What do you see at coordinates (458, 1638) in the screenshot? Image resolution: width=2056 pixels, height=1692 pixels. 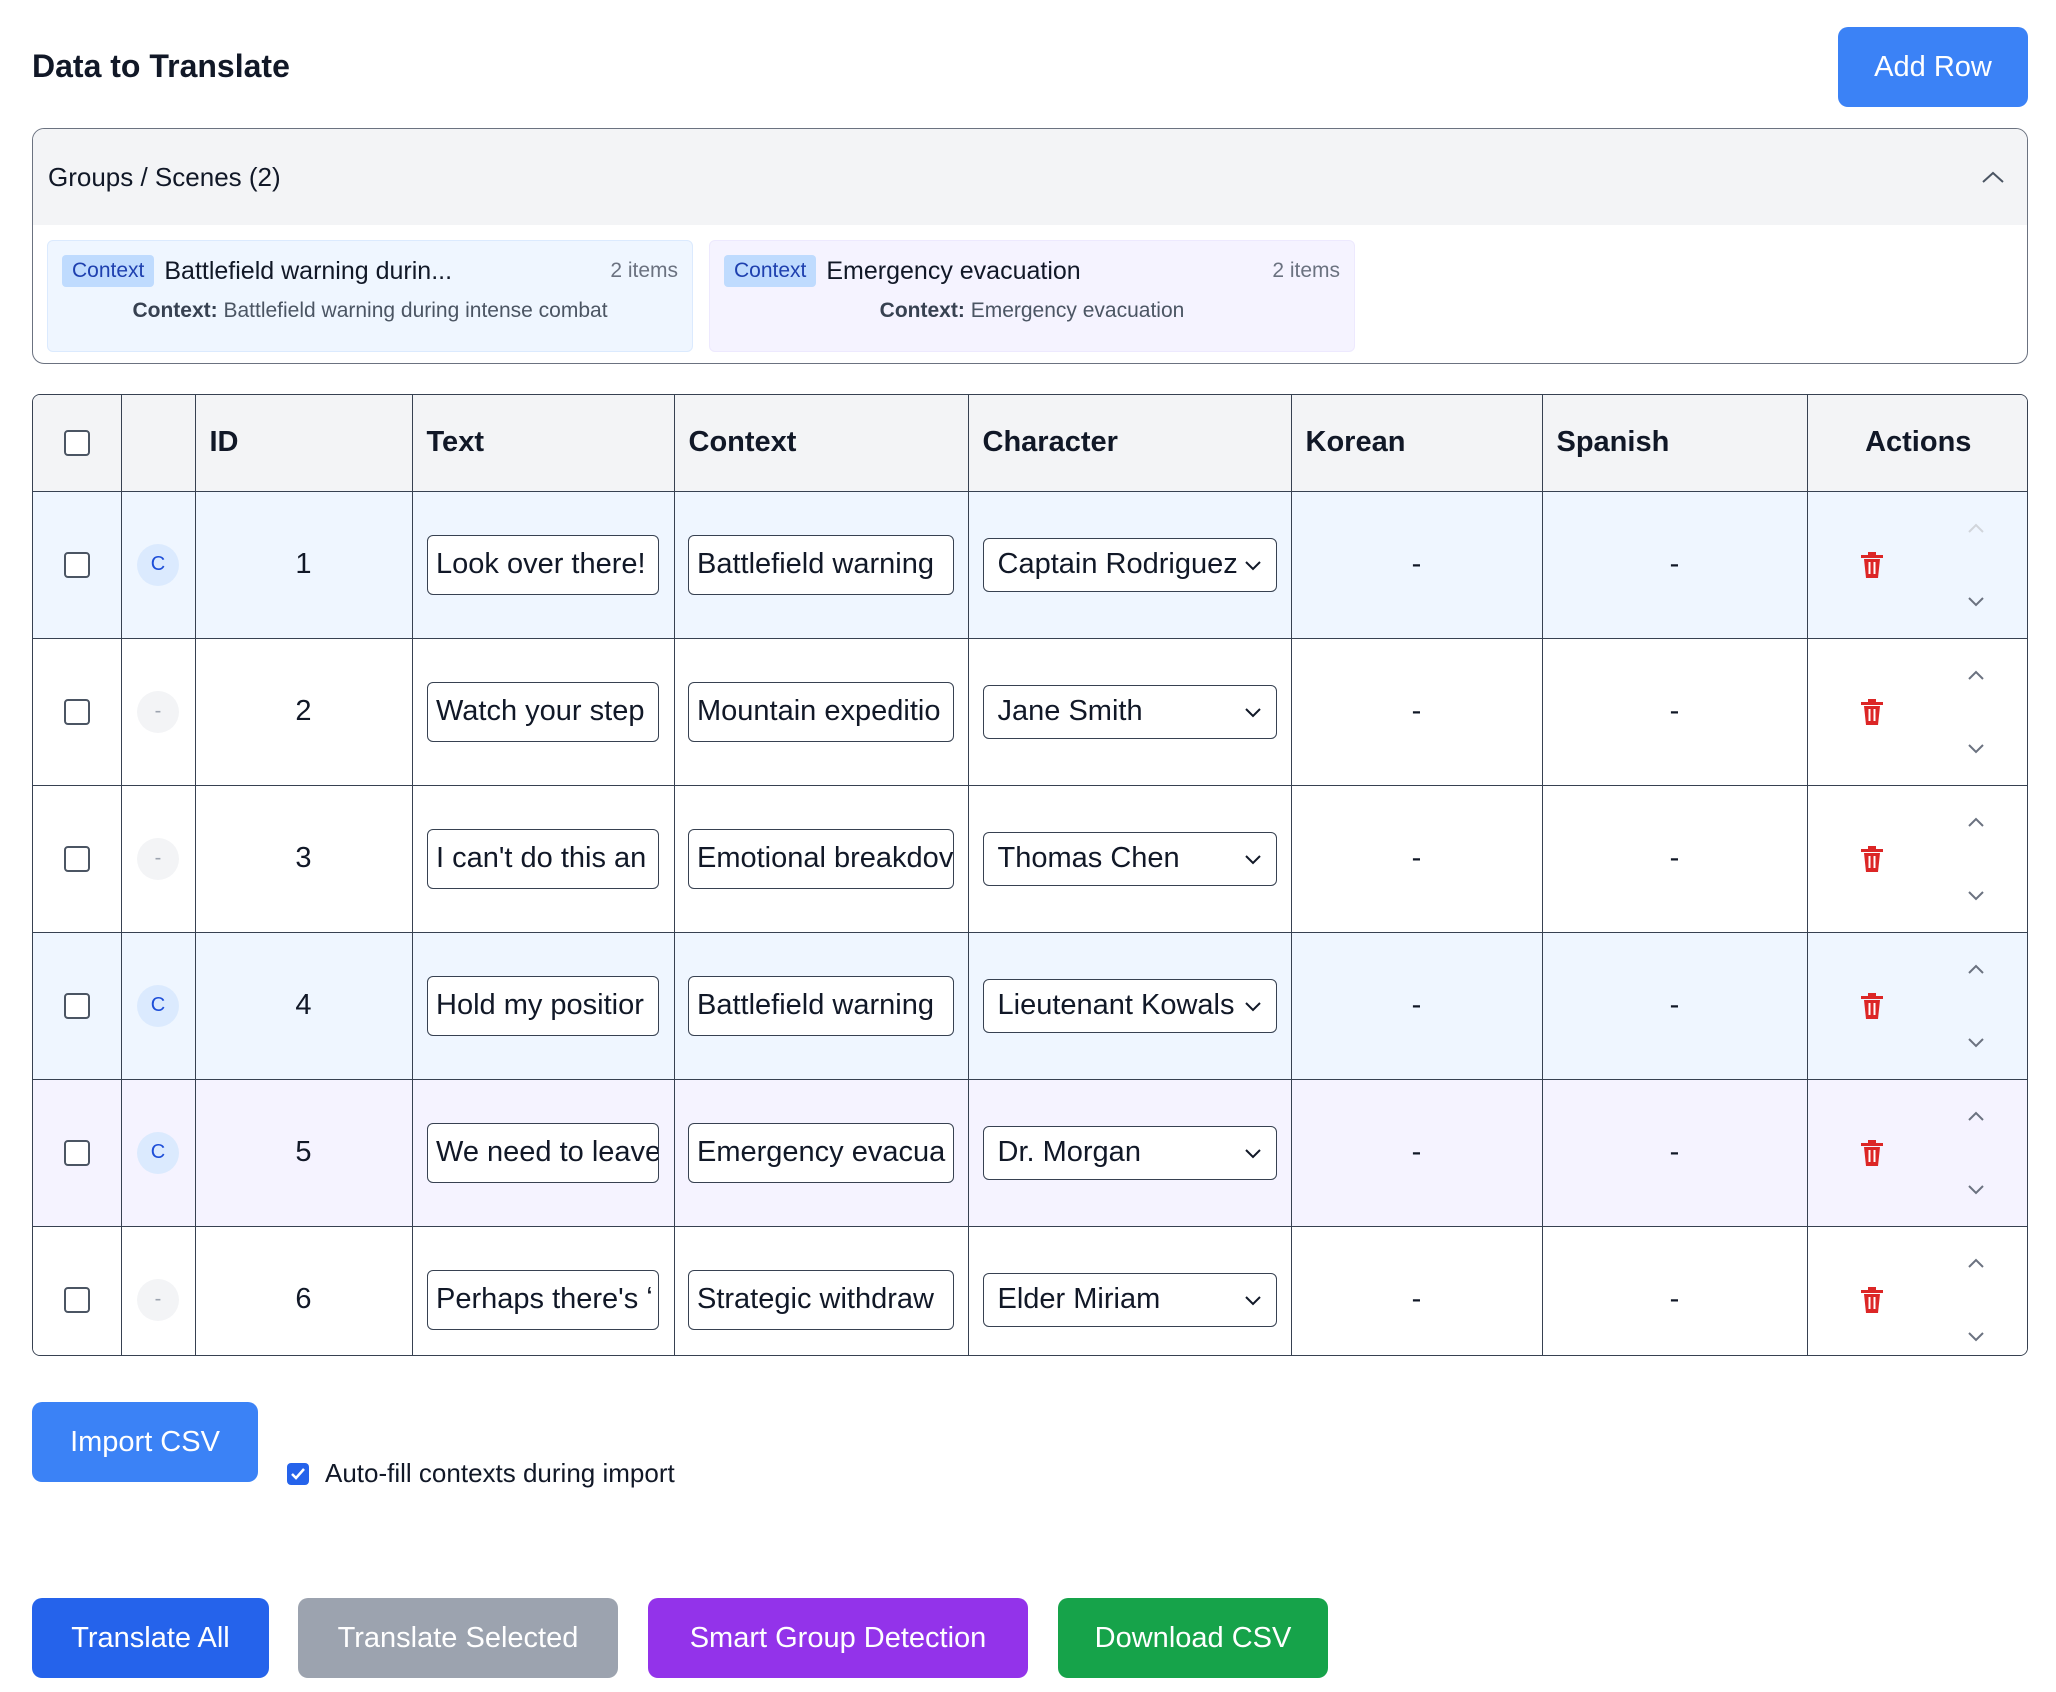 I see `translate-selected-button: Translate Selected` at bounding box center [458, 1638].